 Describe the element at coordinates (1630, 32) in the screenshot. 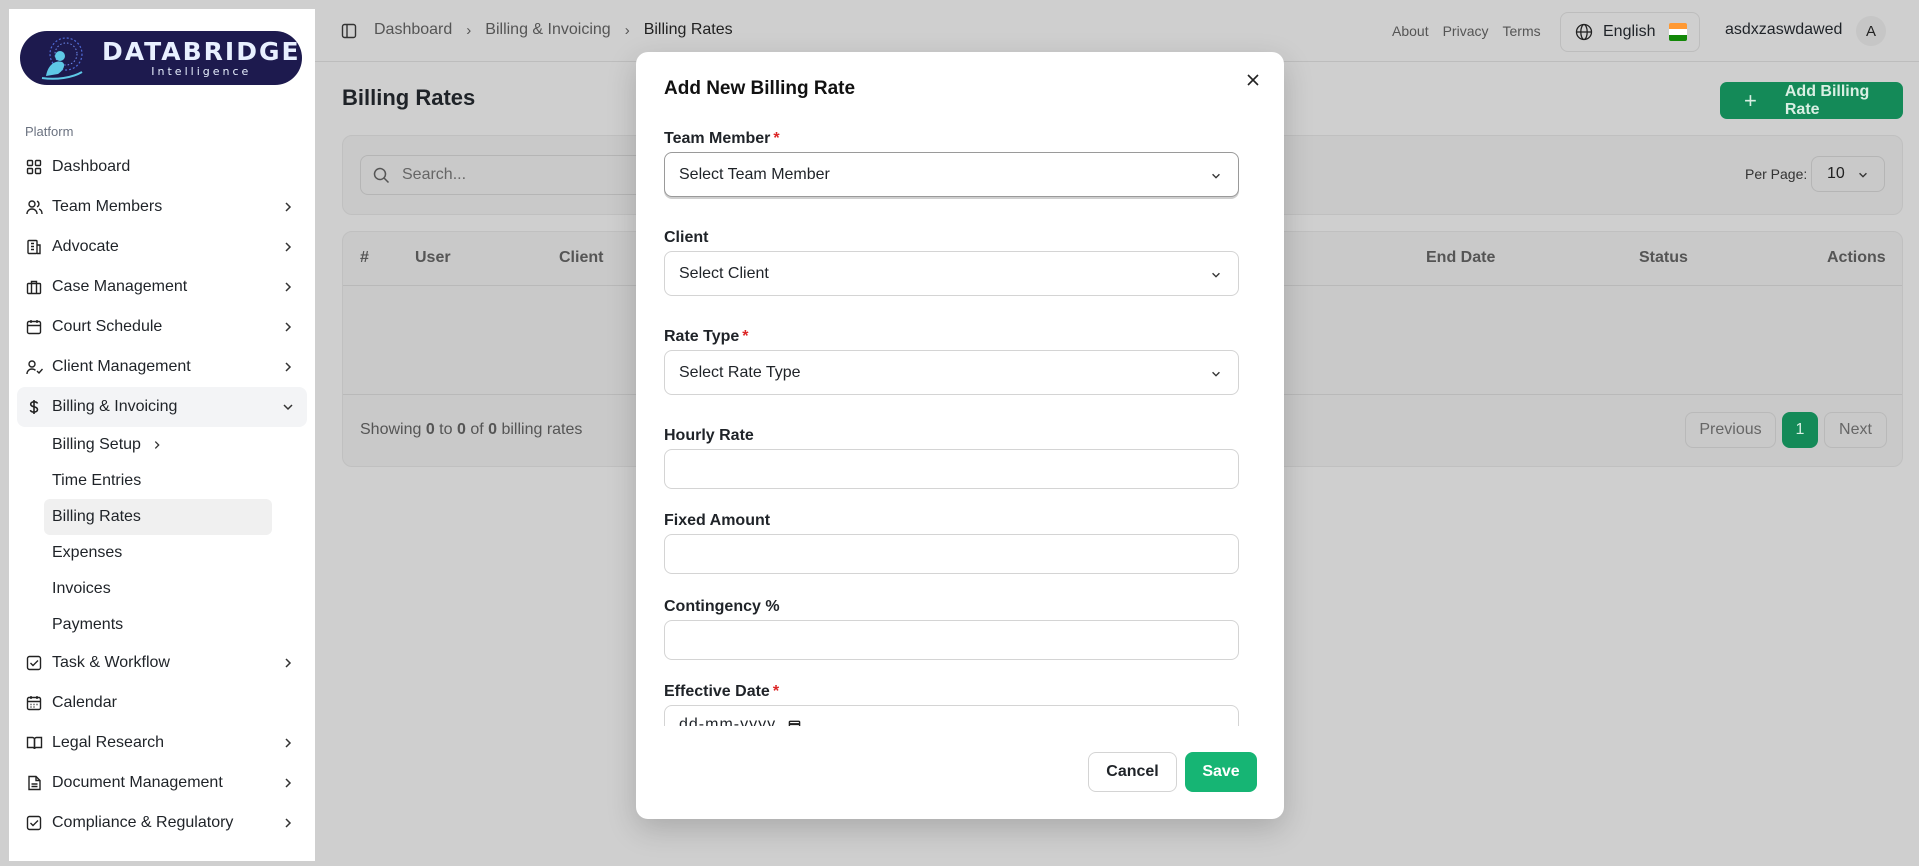

I see `language-selector: English` at that location.